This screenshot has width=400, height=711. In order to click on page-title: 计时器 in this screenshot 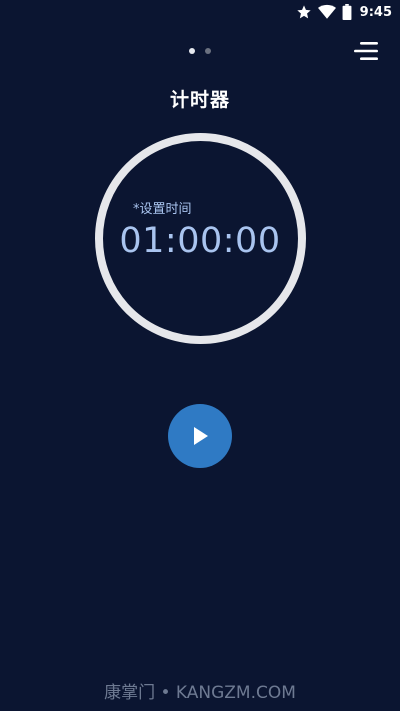, I will do `click(199, 100)`.